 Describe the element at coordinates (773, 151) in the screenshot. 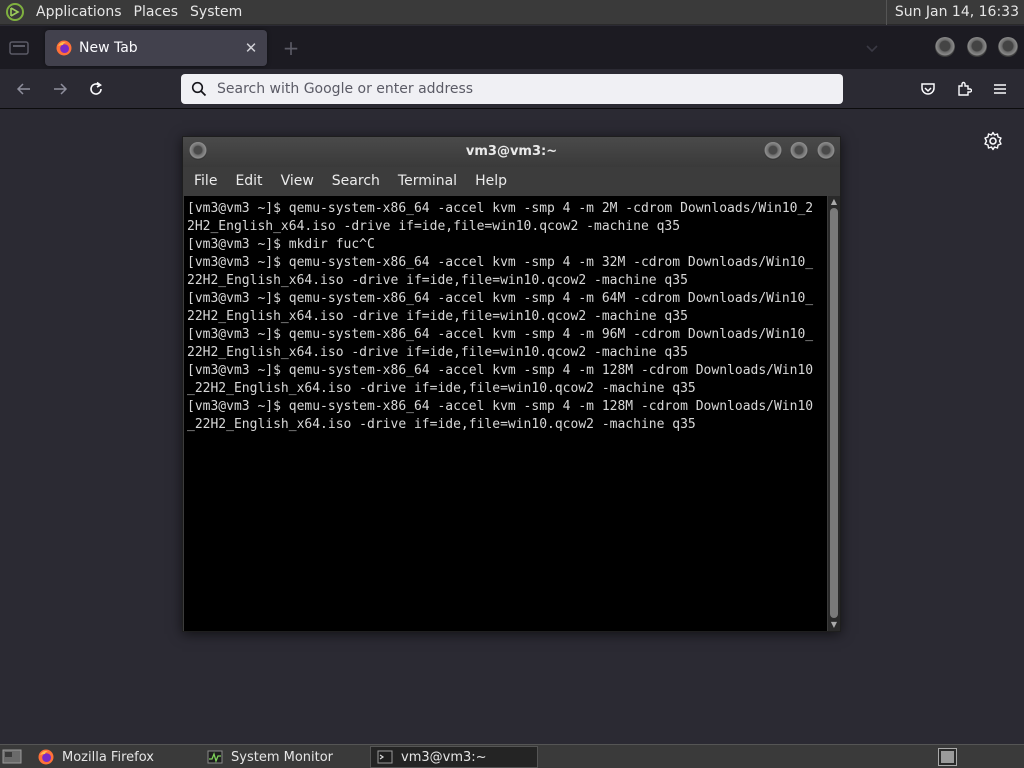

I see `terminal-minimize-button` at that location.